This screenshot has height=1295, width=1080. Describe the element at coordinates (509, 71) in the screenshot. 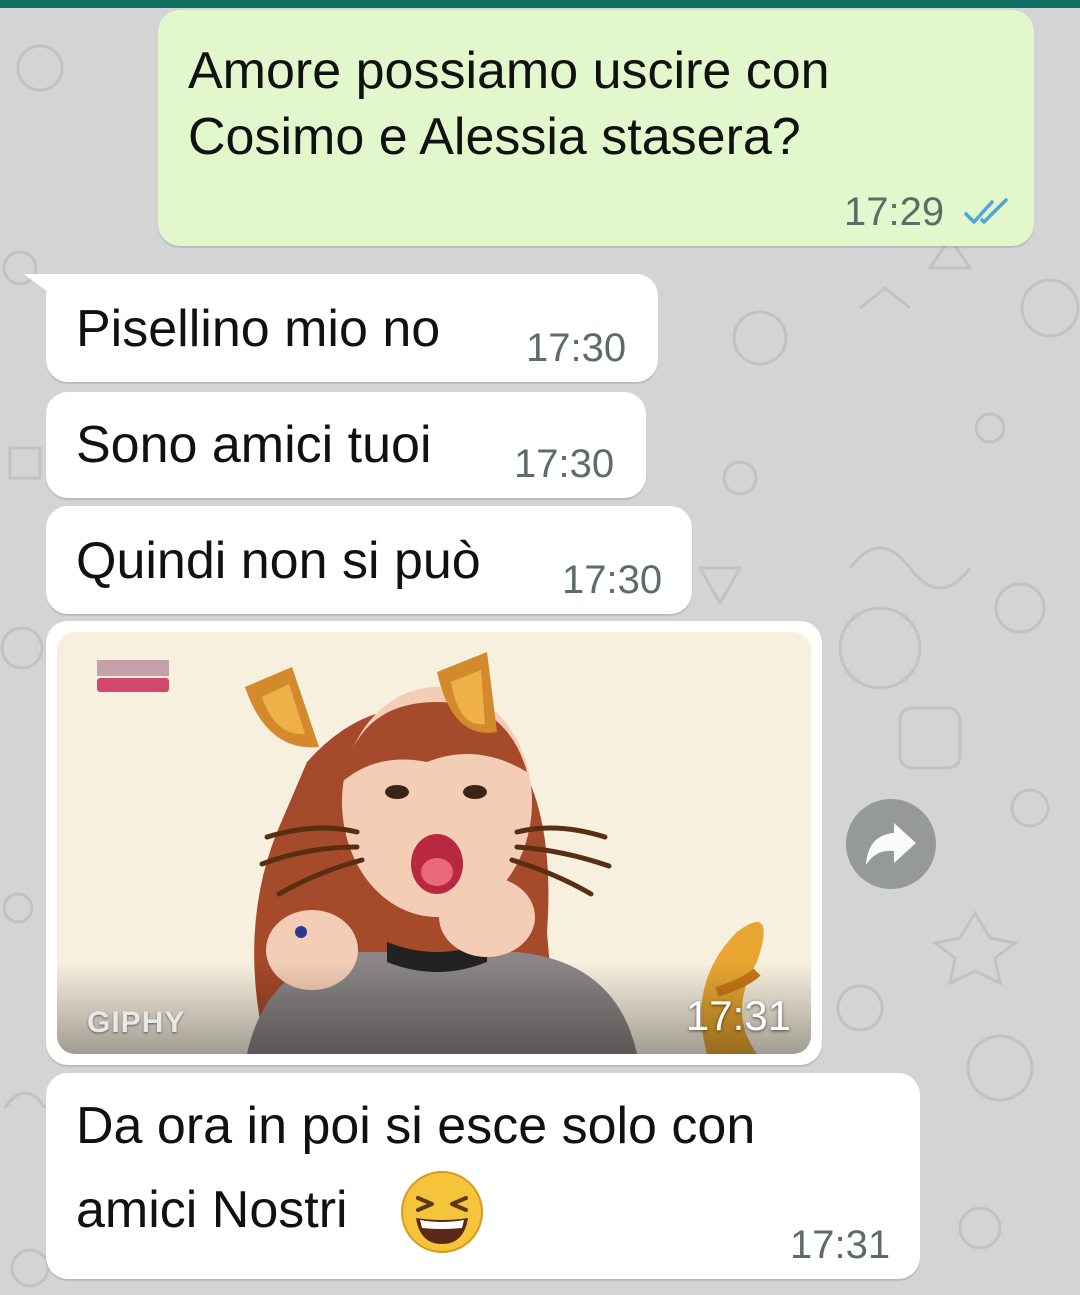

I see `message-text-line: Amore possiamo uscire con` at that location.